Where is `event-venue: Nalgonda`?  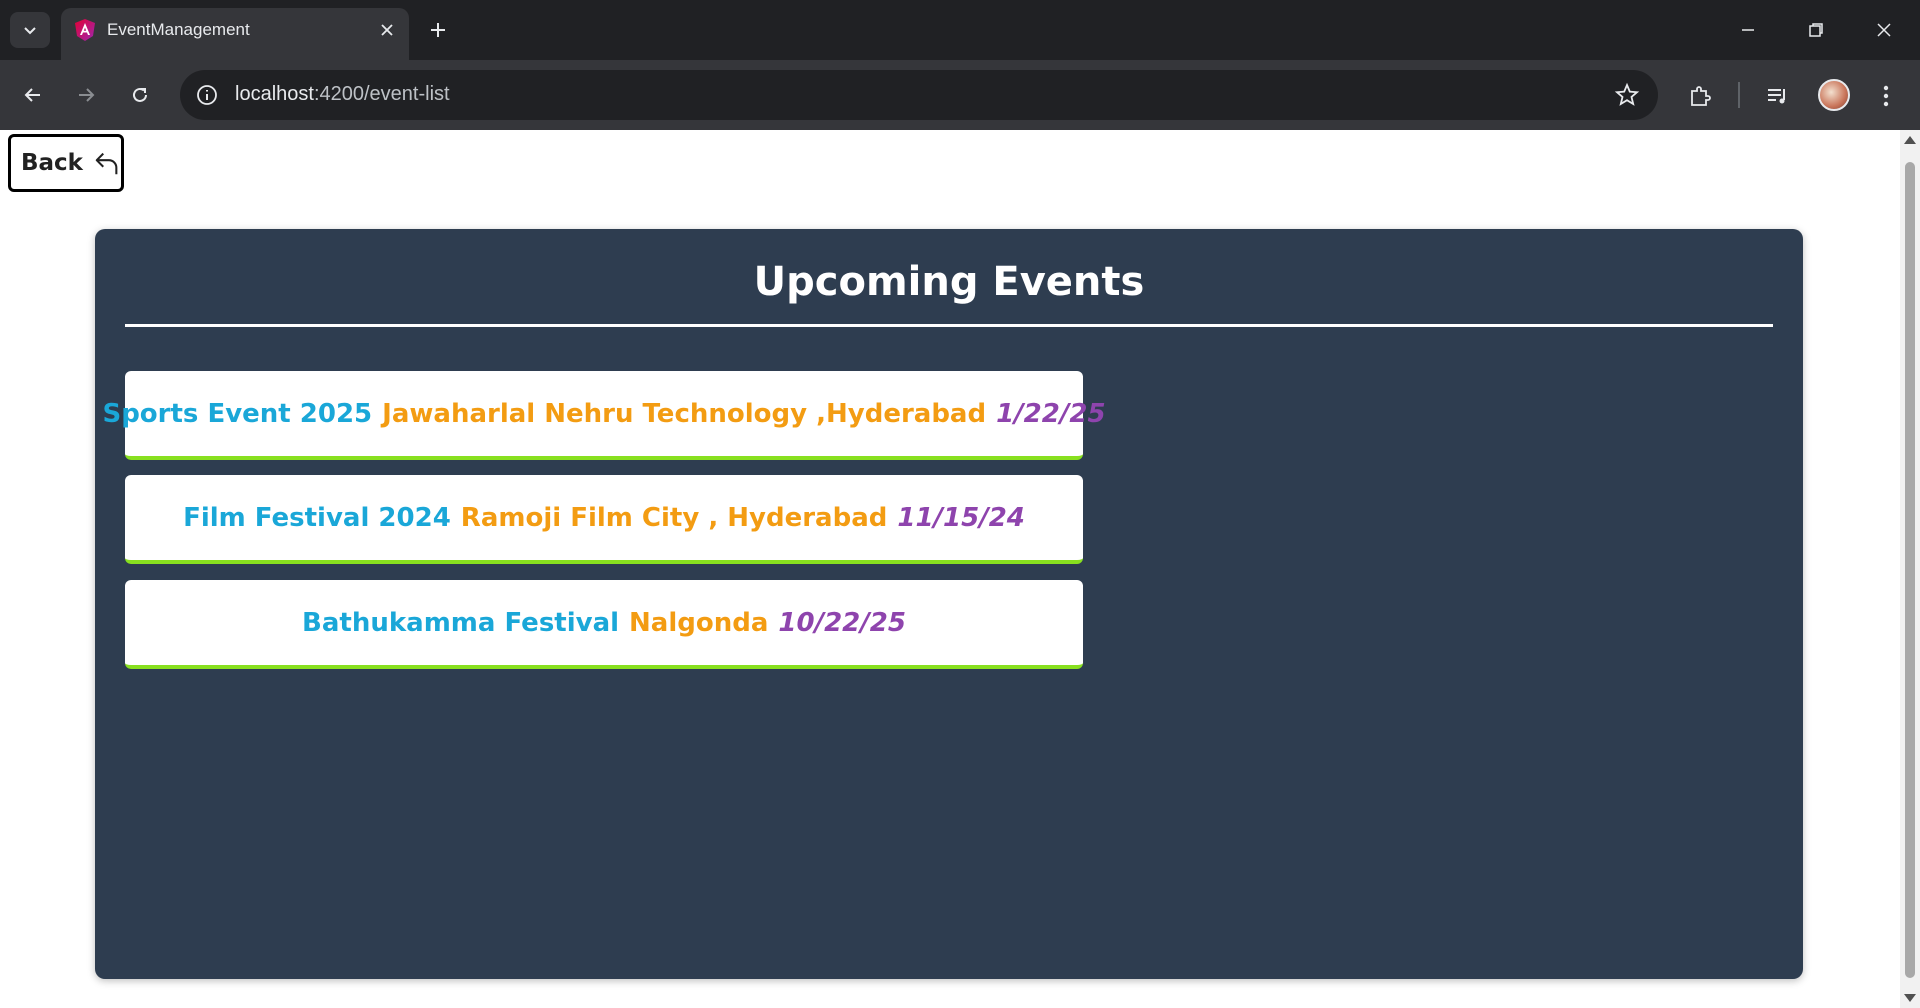 event-venue: Nalgonda is located at coordinates (699, 622).